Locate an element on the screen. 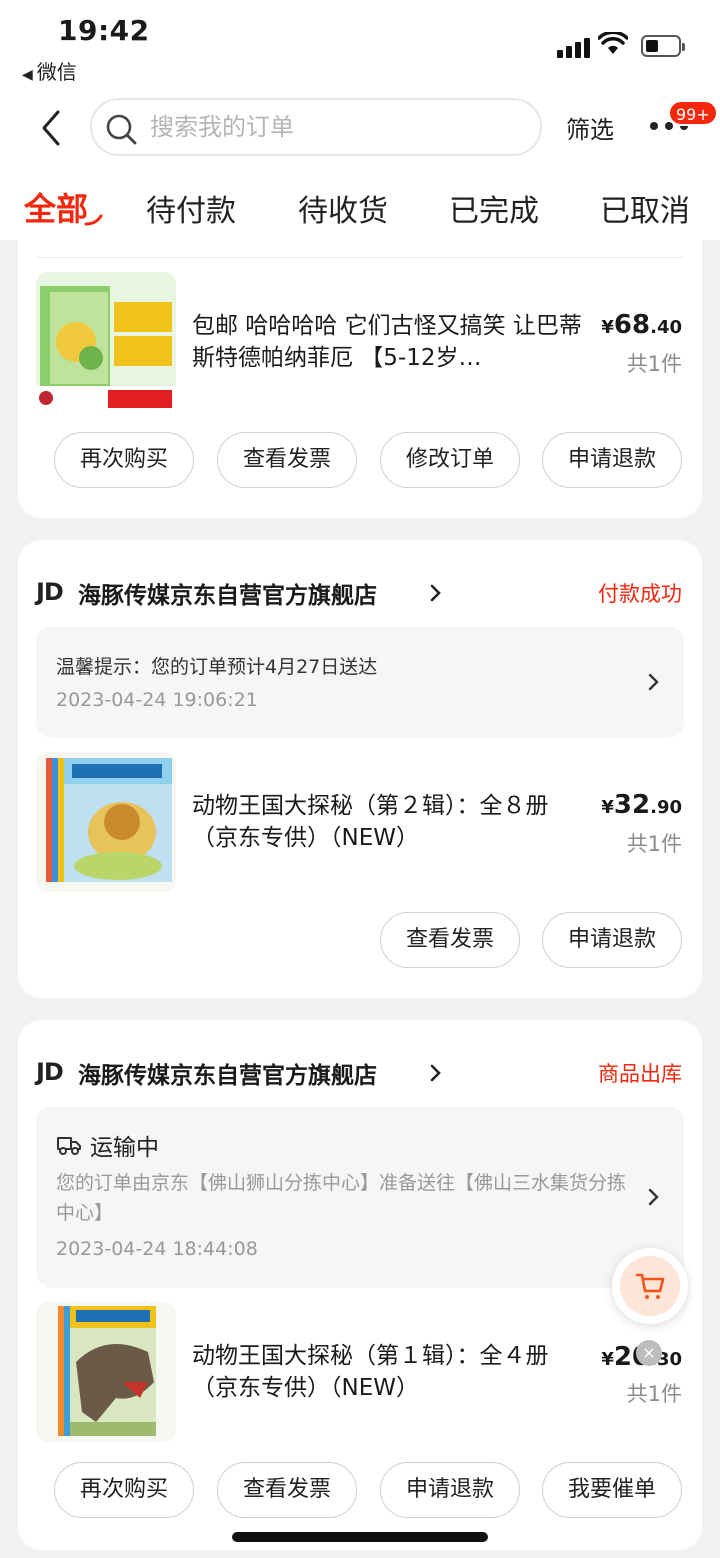 The image size is (720, 1558). search-bar is located at coordinates (316, 127).